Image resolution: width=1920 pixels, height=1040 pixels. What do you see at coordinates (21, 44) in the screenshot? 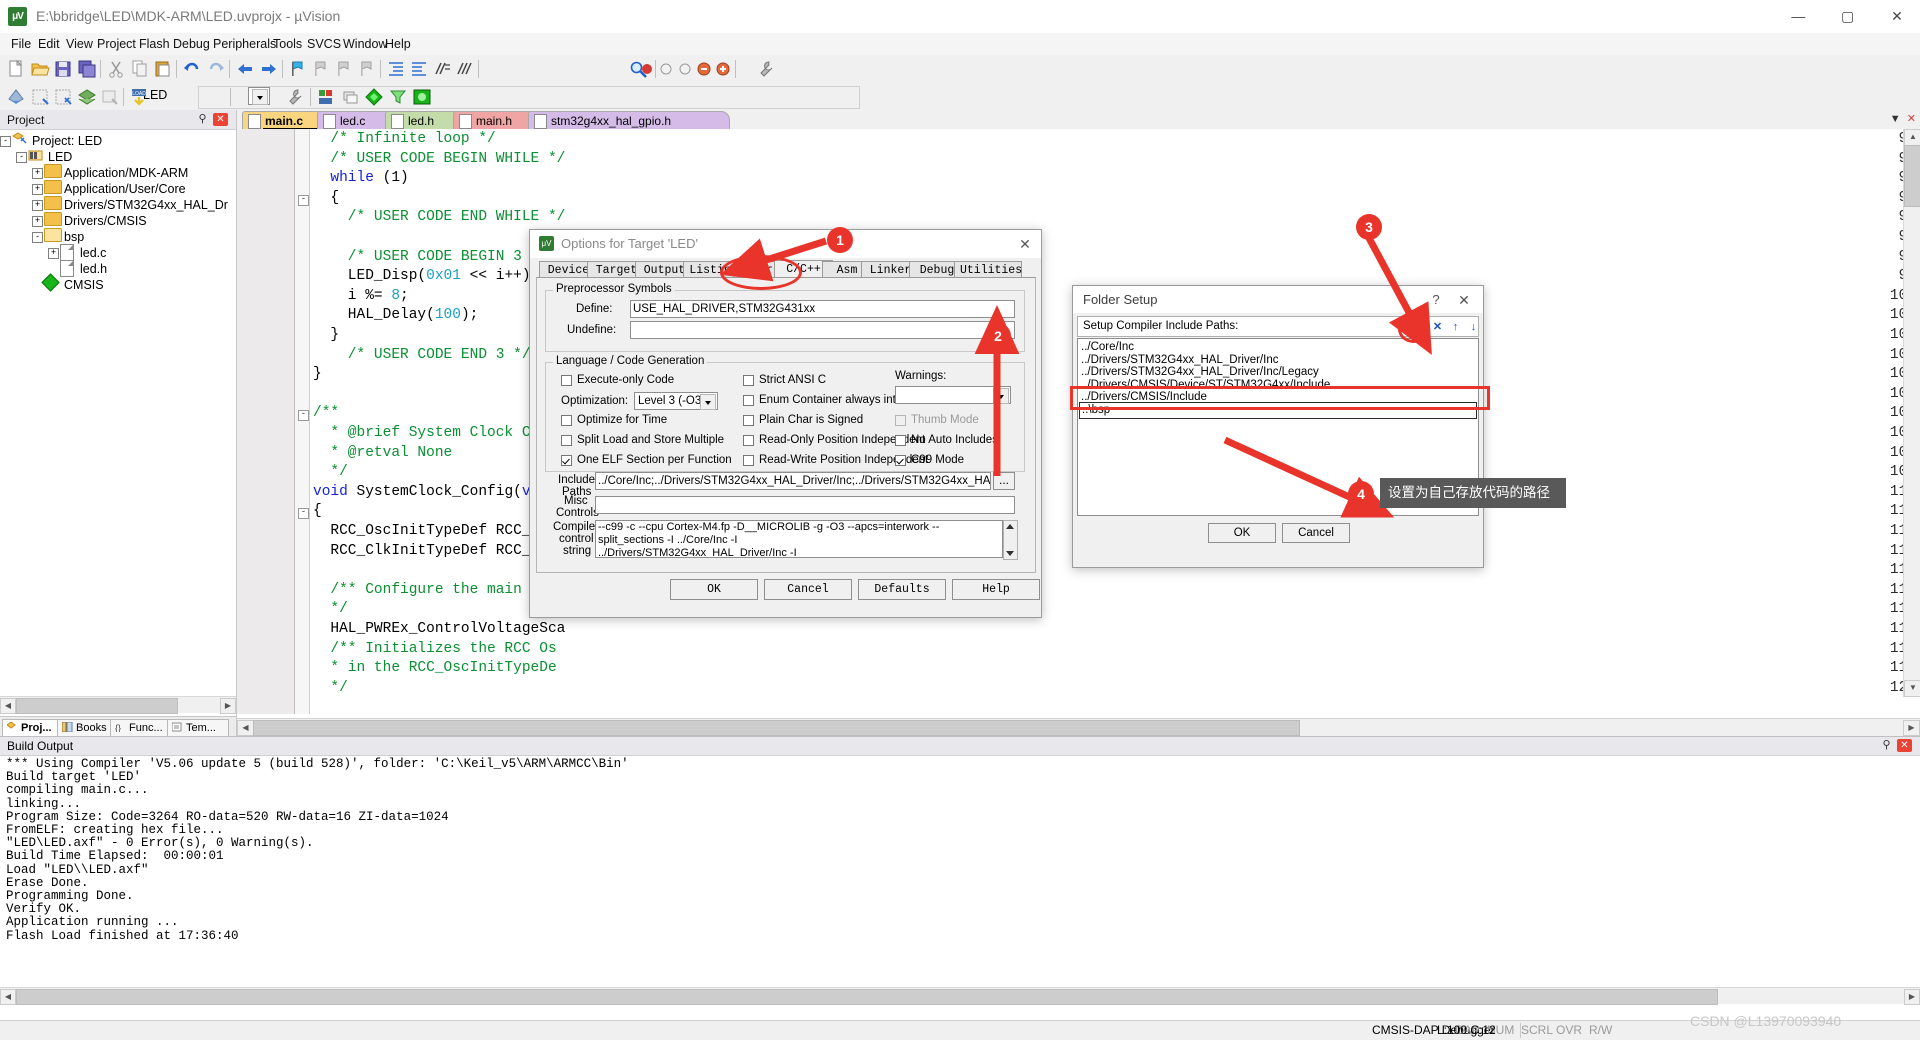
I see `menu-file: File` at bounding box center [21, 44].